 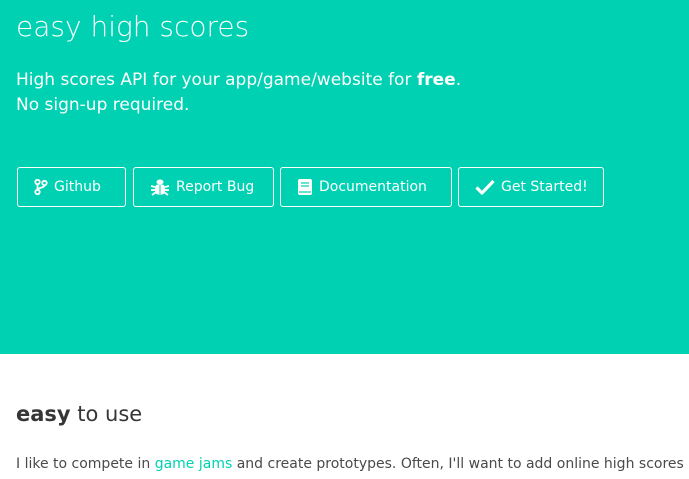 I want to click on bug-icon, so click(x=160, y=187).